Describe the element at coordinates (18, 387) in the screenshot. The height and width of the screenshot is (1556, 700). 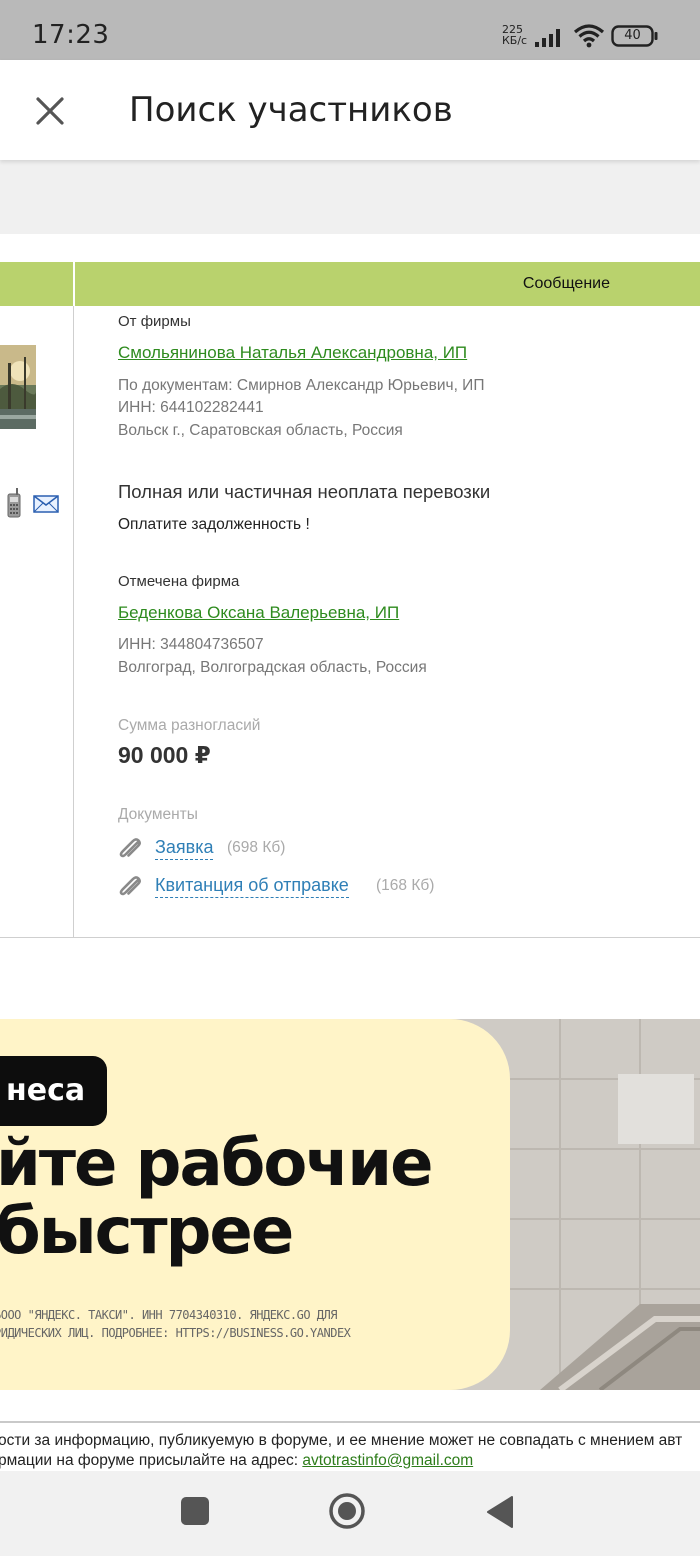
I see `company-avatar` at that location.